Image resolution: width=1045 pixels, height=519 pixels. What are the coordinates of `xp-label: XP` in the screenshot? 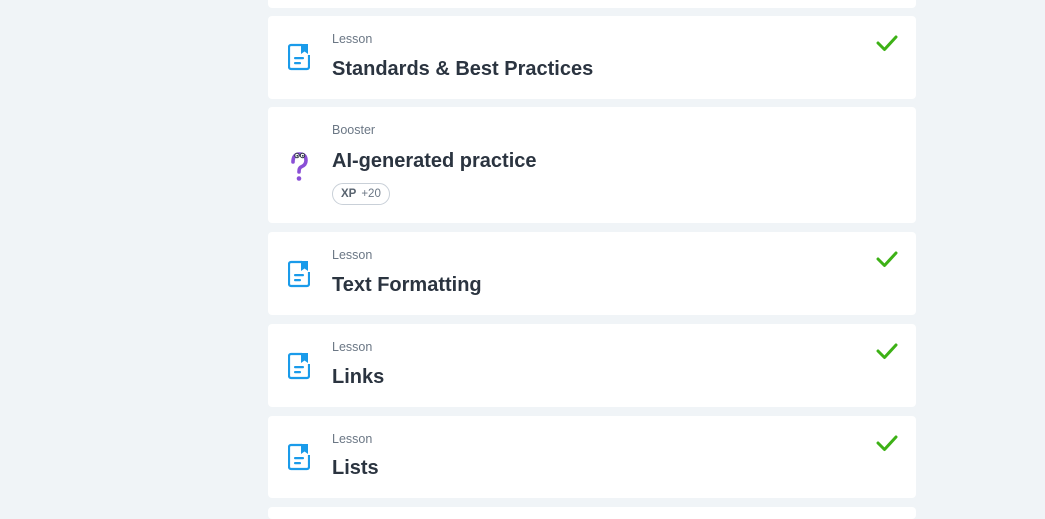 It's located at (349, 194).